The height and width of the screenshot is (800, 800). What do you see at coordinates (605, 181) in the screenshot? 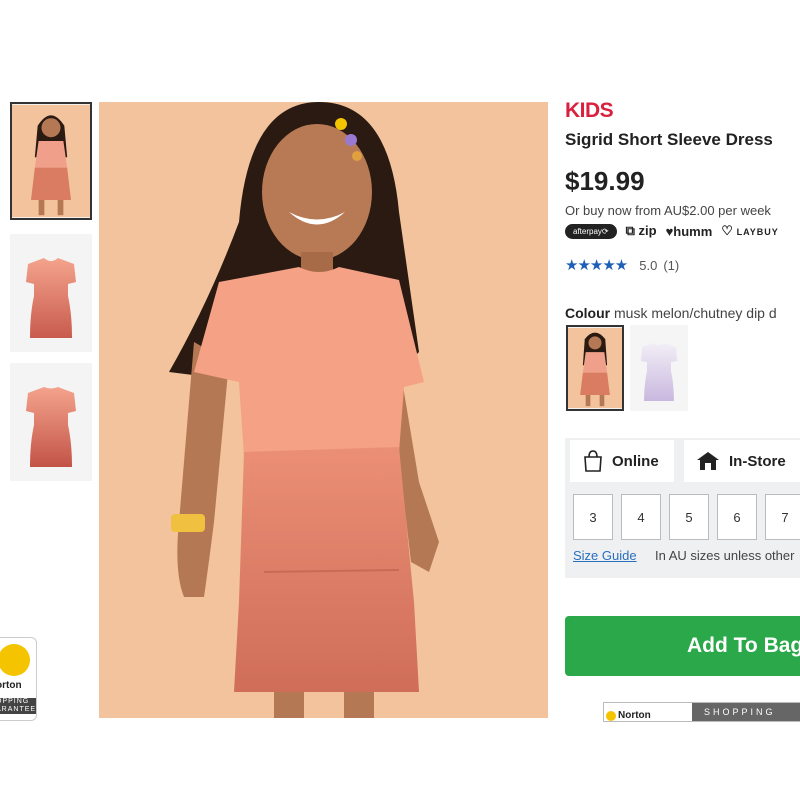
I see `product-price: $19.99` at bounding box center [605, 181].